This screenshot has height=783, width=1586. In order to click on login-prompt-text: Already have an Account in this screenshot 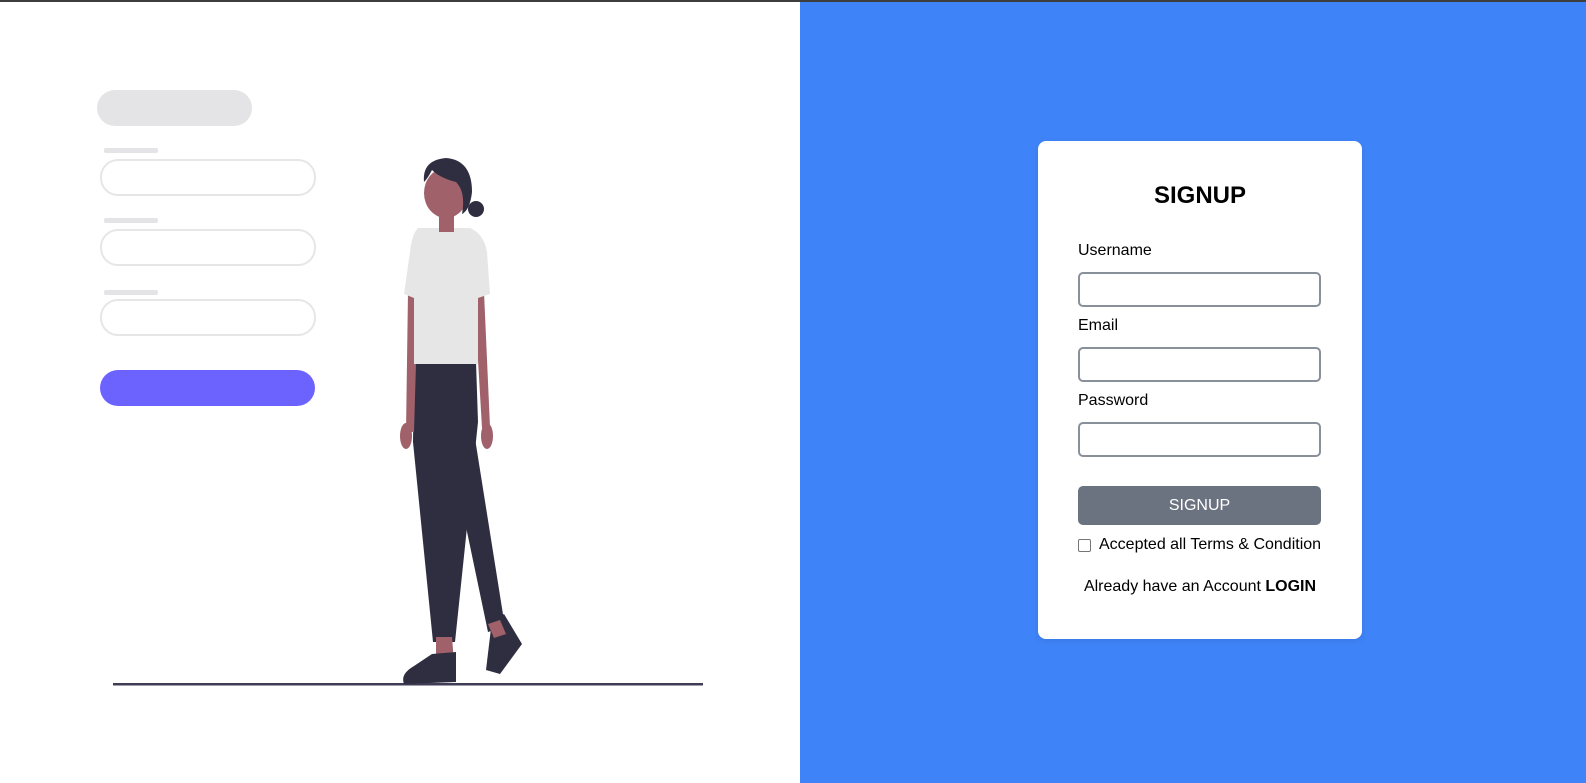, I will do `click(1174, 586)`.